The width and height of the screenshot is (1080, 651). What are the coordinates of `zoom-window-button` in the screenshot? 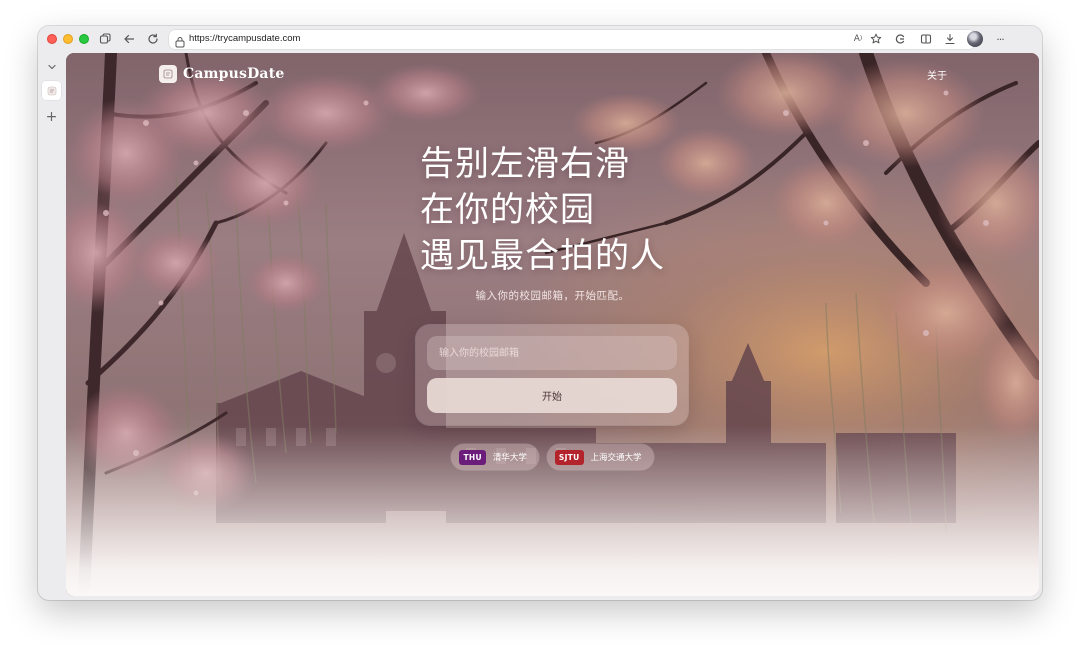 It's located at (84, 39).